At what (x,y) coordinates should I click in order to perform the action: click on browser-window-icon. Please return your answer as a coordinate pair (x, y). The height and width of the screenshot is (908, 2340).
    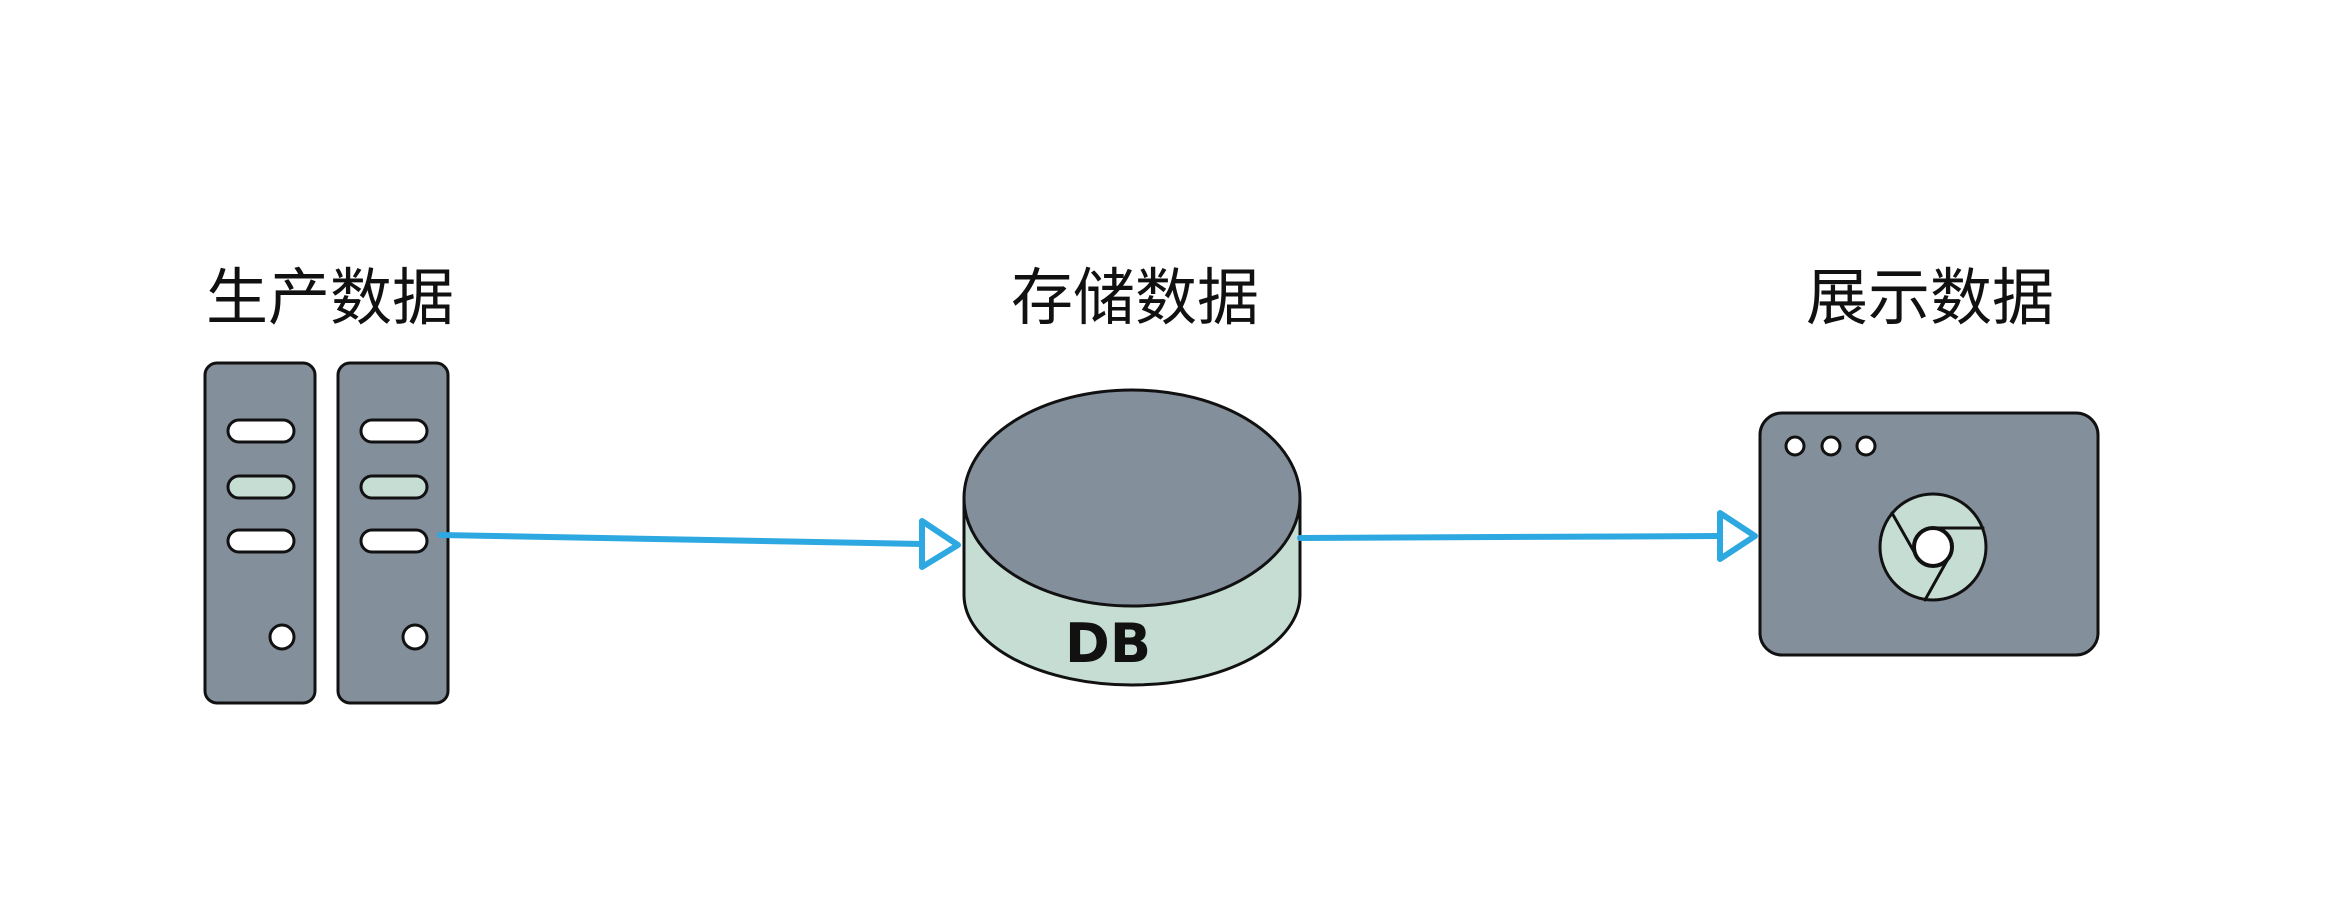
    Looking at the image, I should click on (1929, 534).